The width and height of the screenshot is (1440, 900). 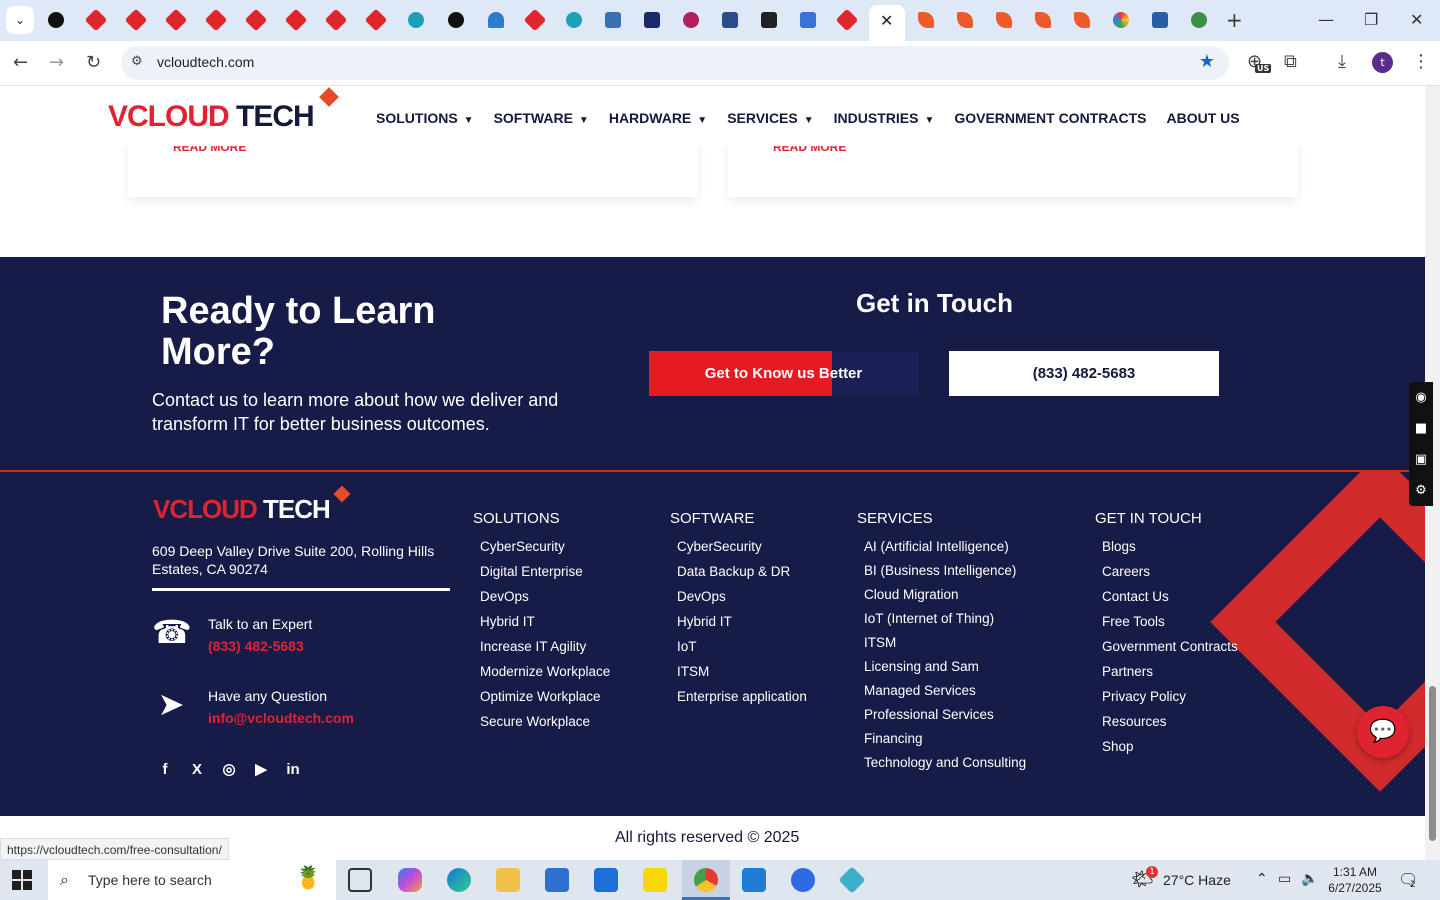 What do you see at coordinates (658, 118) in the screenshot?
I see `nav-item-hardware: HARDWARE ▼` at bounding box center [658, 118].